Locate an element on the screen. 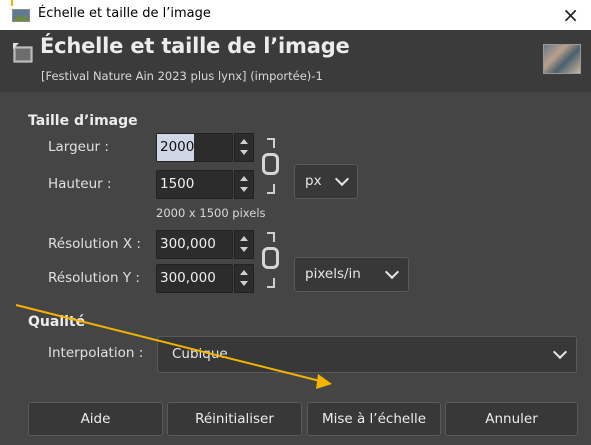  resolution-chain-link-icon is located at coordinates (271, 260).